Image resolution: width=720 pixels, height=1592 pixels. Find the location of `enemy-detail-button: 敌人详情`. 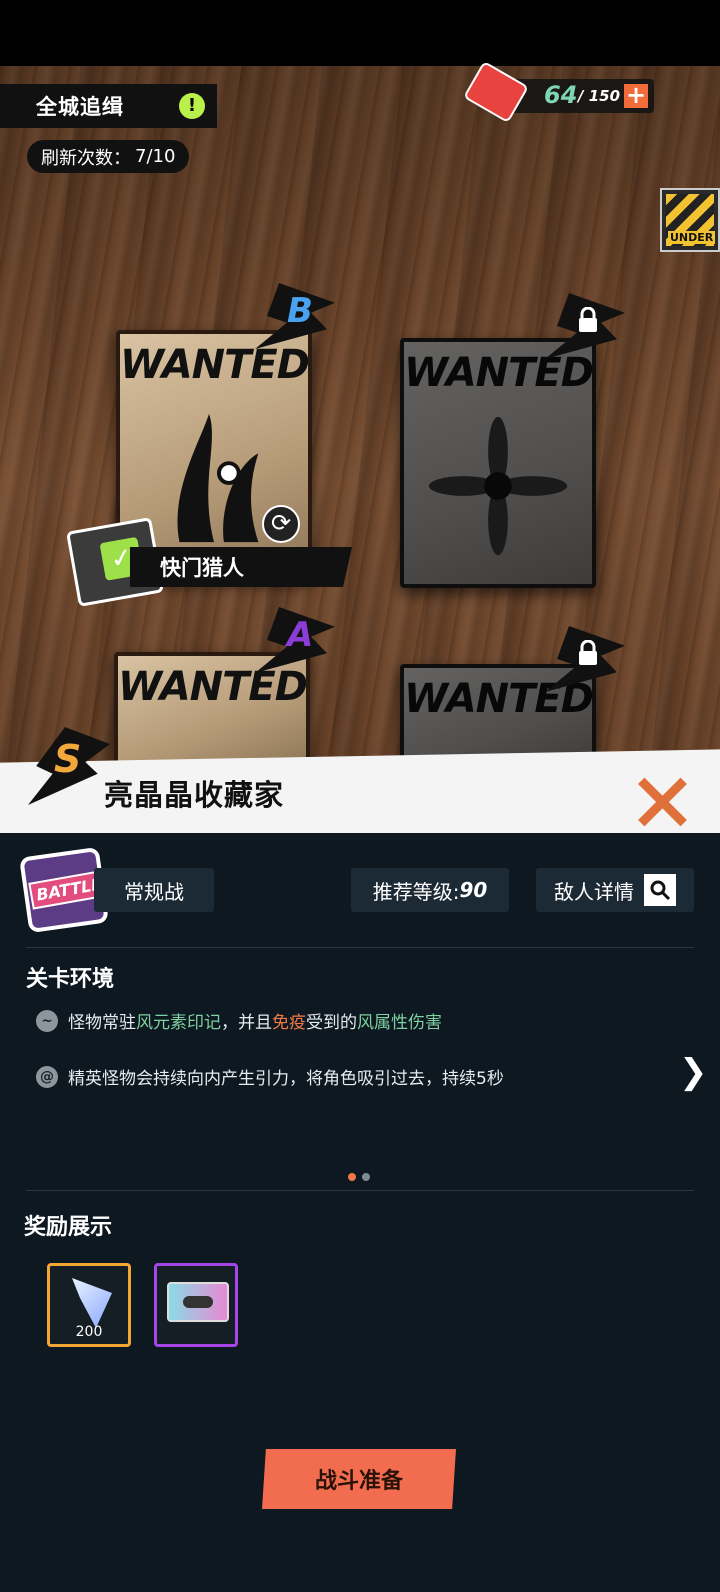

enemy-detail-button: 敌人详情 is located at coordinates (615, 890).